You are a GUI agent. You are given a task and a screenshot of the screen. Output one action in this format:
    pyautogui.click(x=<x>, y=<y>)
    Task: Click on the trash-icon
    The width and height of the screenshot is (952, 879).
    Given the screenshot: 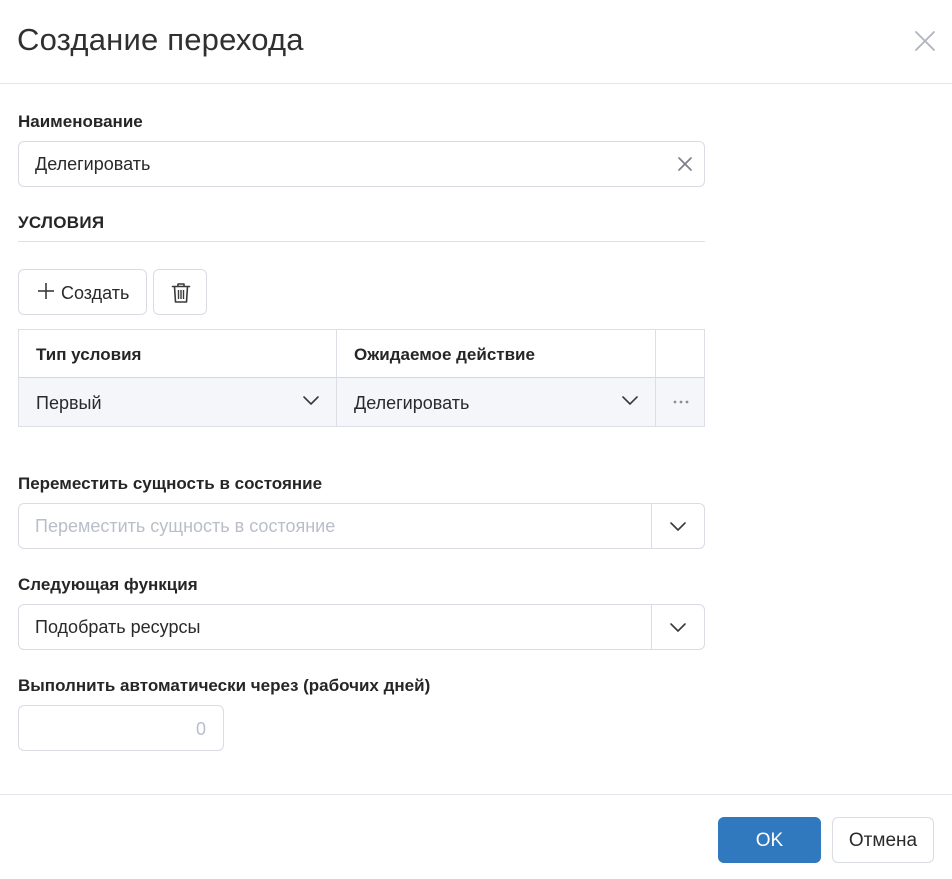 What is the action you would take?
    pyautogui.click(x=181, y=293)
    